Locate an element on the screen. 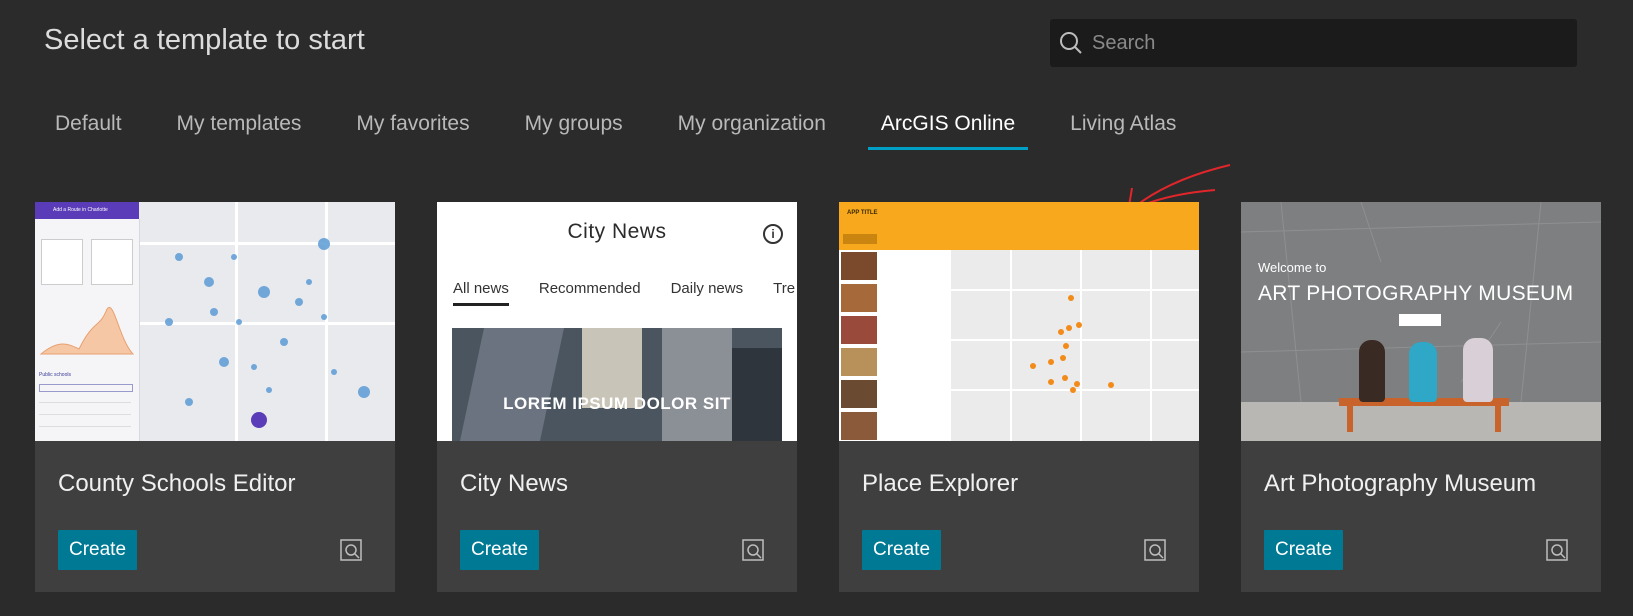 The width and height of the screenshot is (1633, 616). thumb-tab: All news is located at coordinates (481, 293).